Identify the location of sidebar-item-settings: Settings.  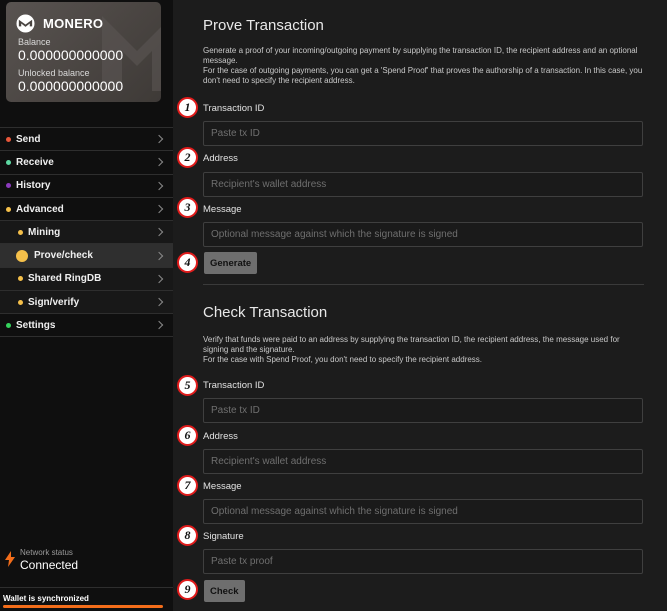
(86, 325).